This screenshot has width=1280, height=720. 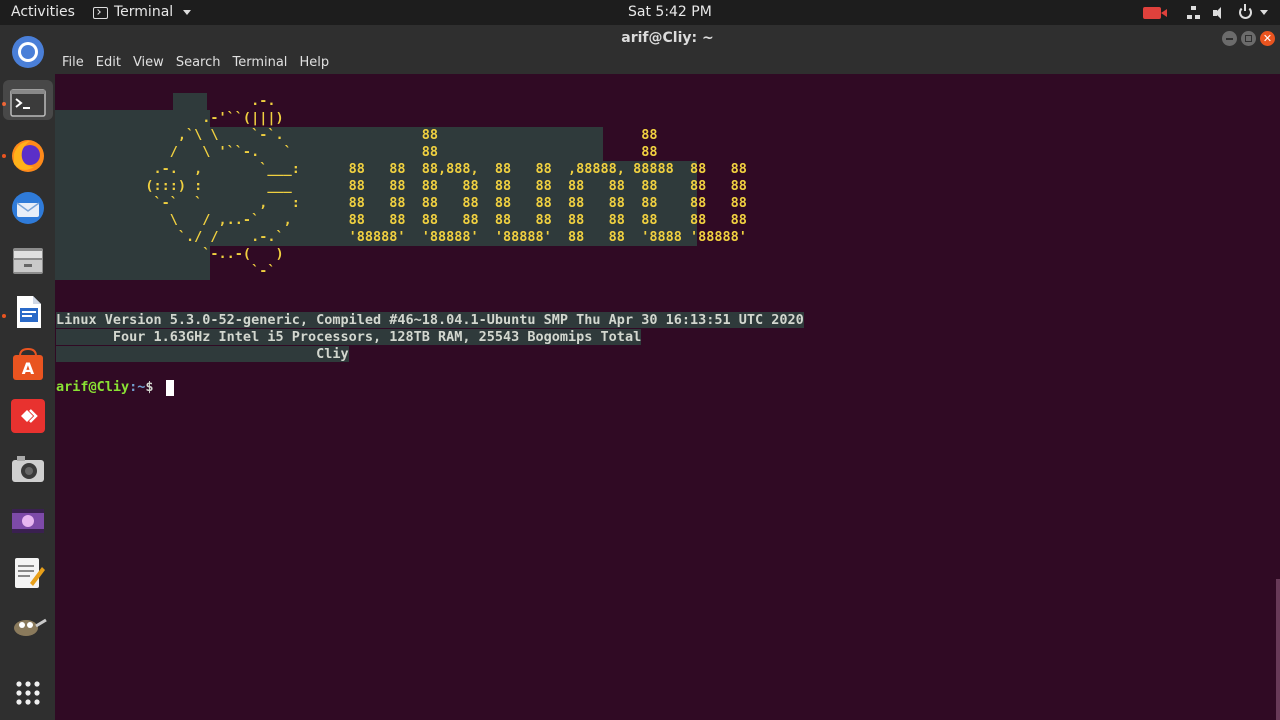 I want to click on thunderbird-icon, so click(x=28, y=208).